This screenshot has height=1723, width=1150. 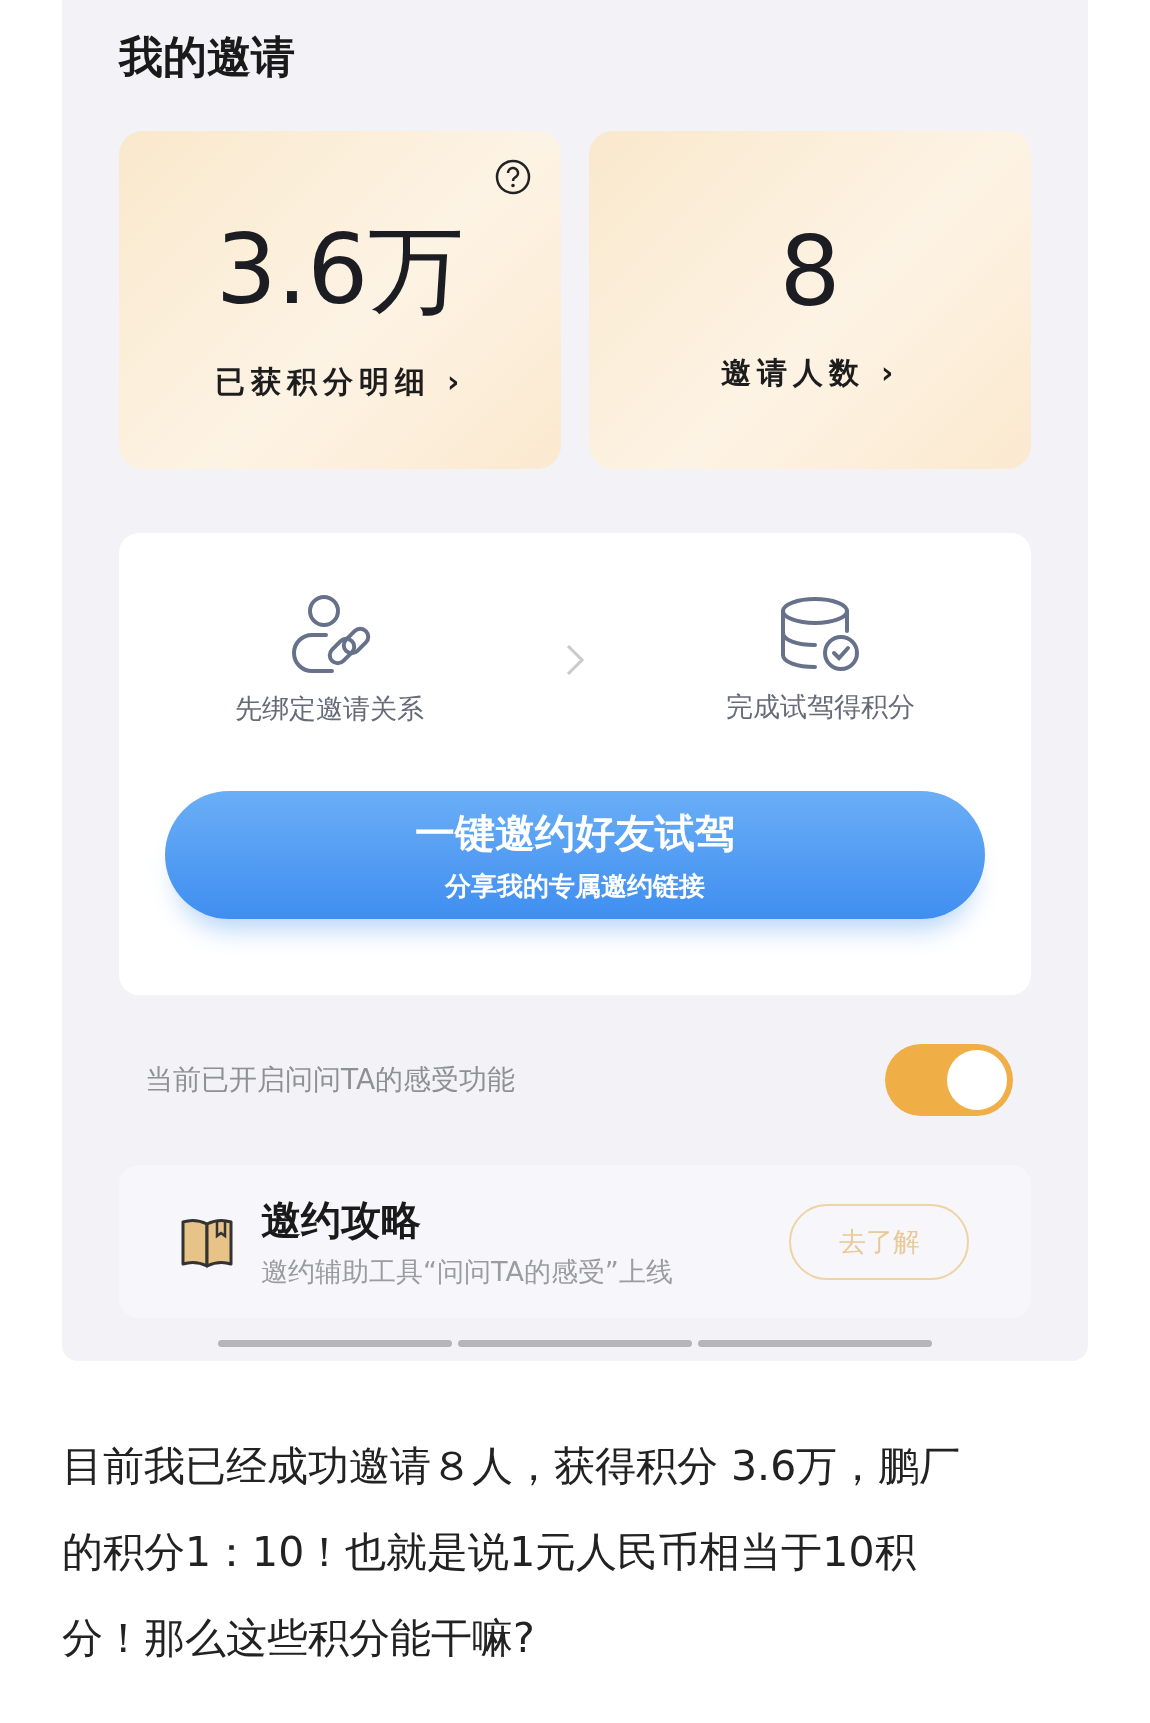 I want to click on stat-value: 8, so click(x=810, y=271).